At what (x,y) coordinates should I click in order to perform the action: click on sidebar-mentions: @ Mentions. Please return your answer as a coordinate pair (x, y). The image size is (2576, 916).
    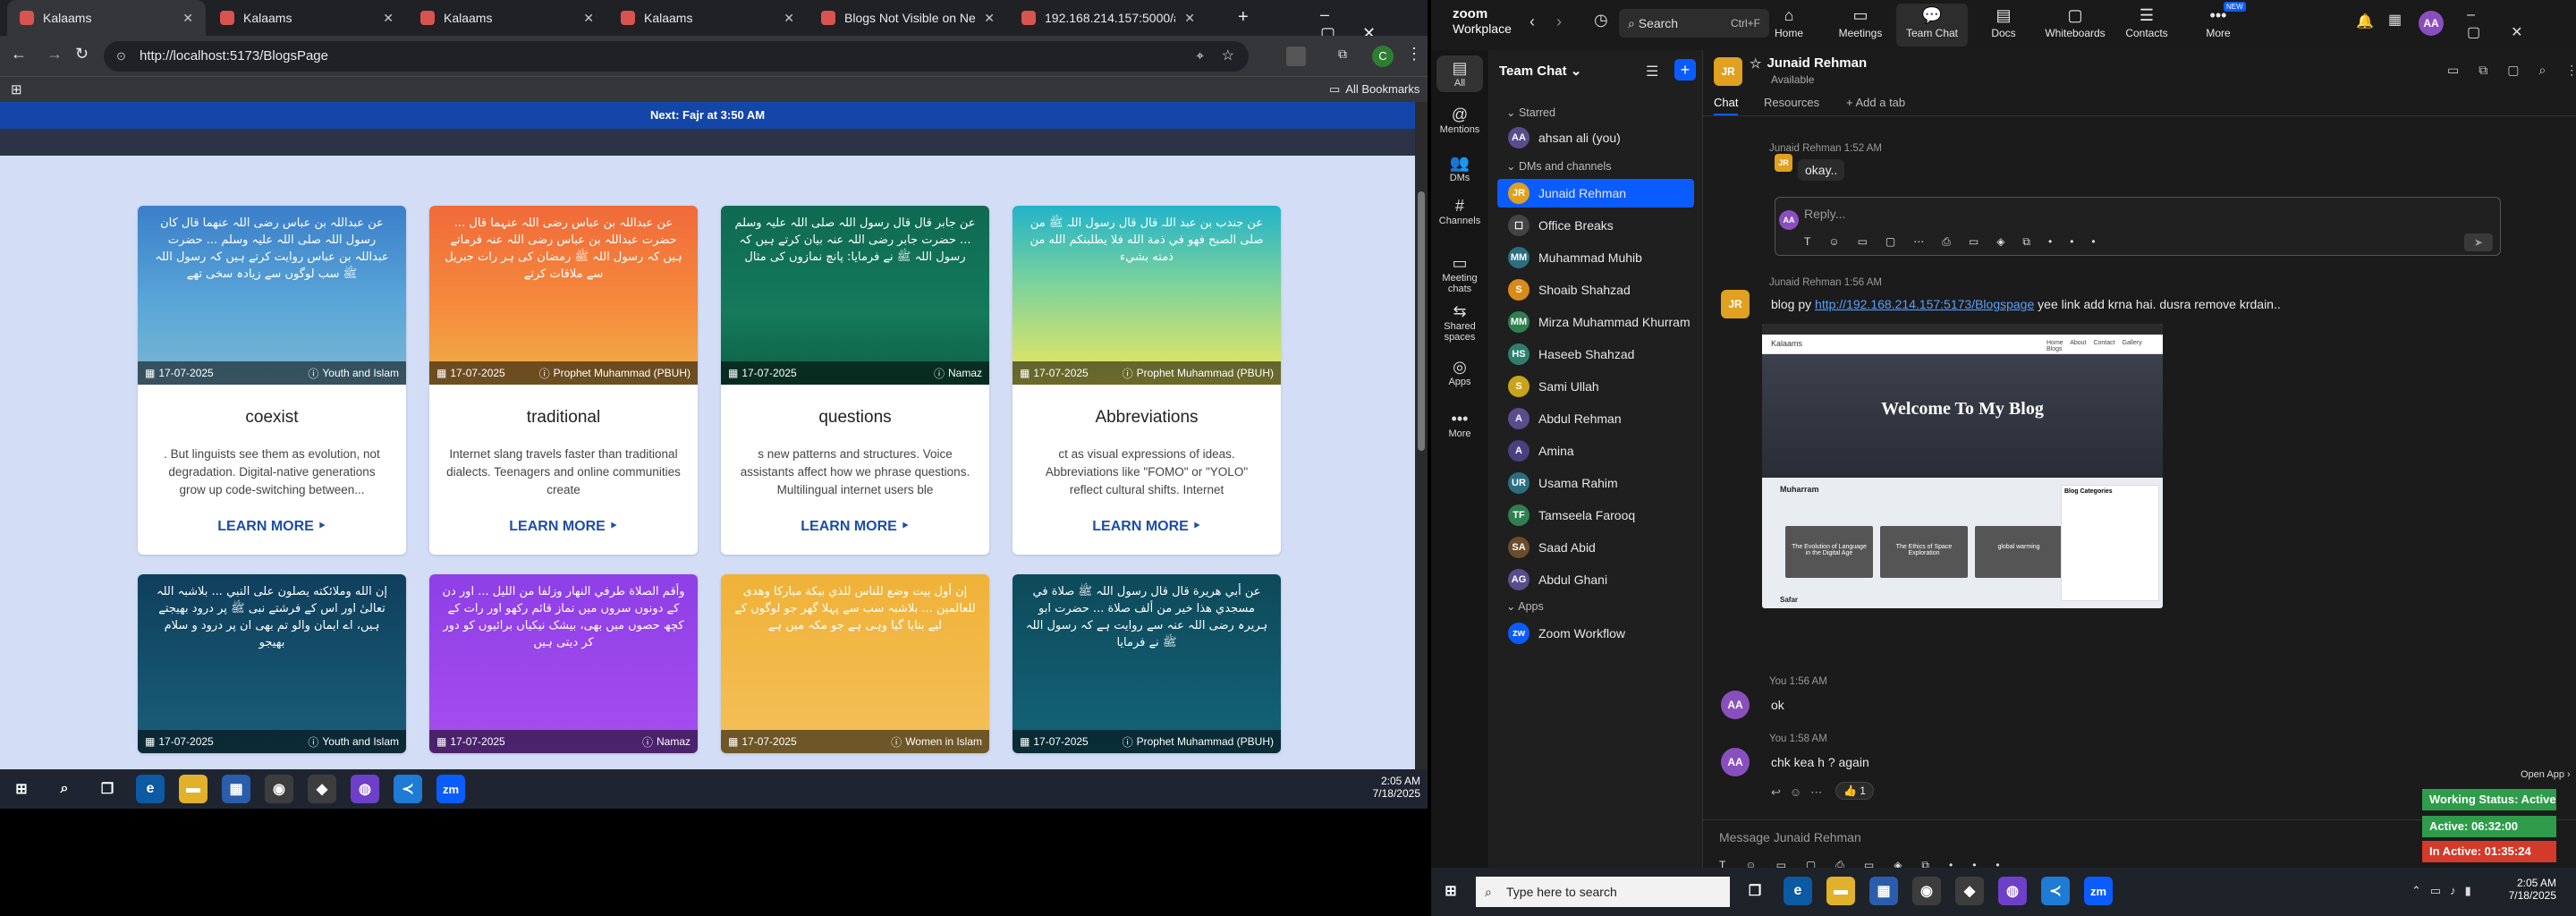
    Looking at the image, I should click on (1459, 120).